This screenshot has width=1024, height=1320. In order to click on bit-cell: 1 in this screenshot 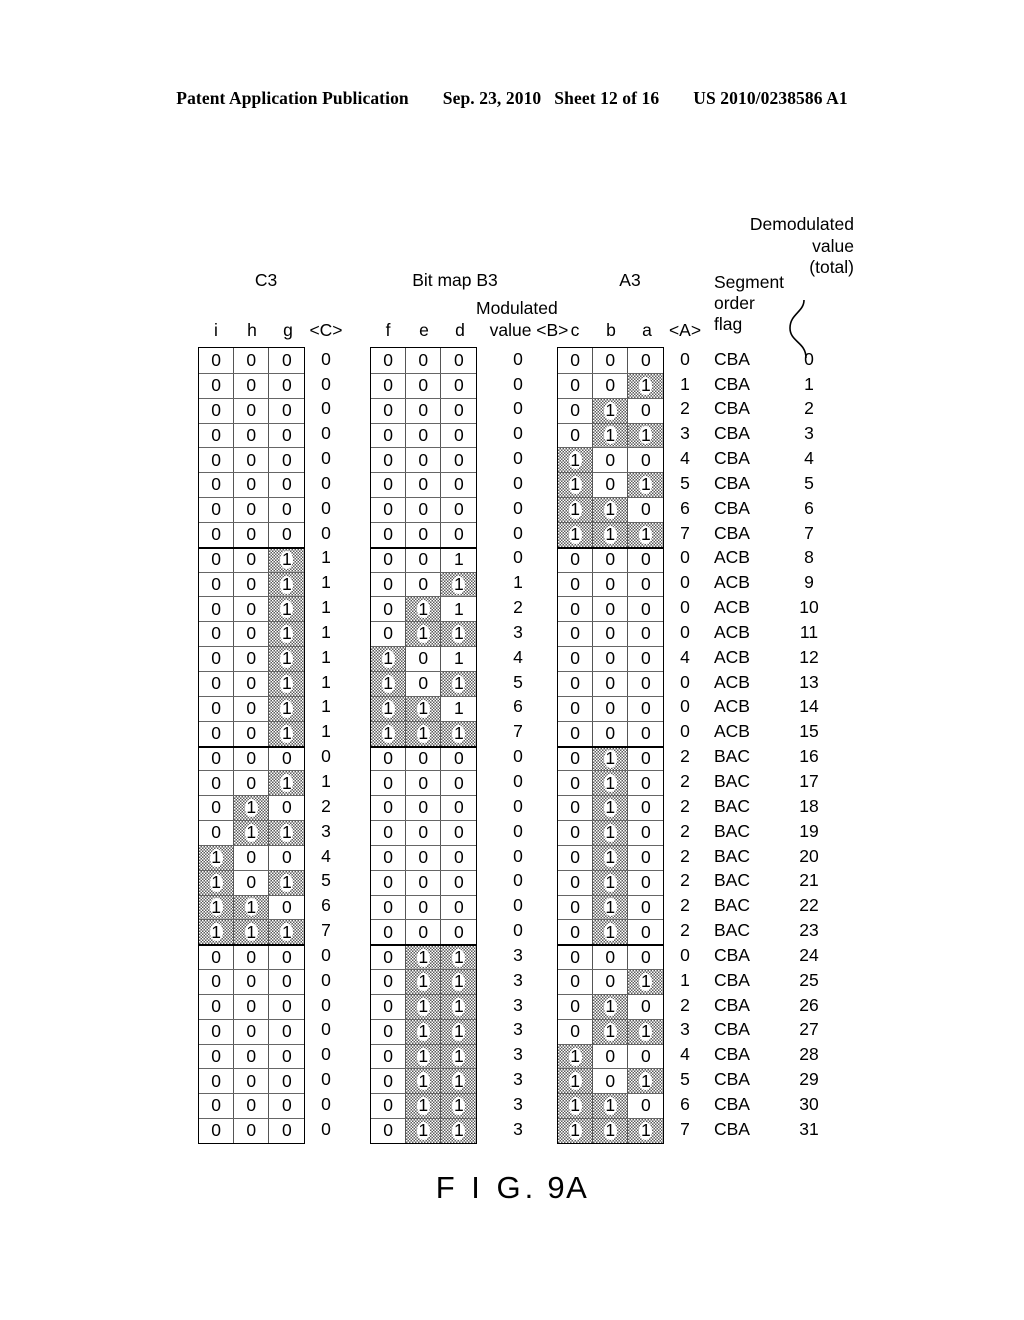, I will do `click(459, 560)`.